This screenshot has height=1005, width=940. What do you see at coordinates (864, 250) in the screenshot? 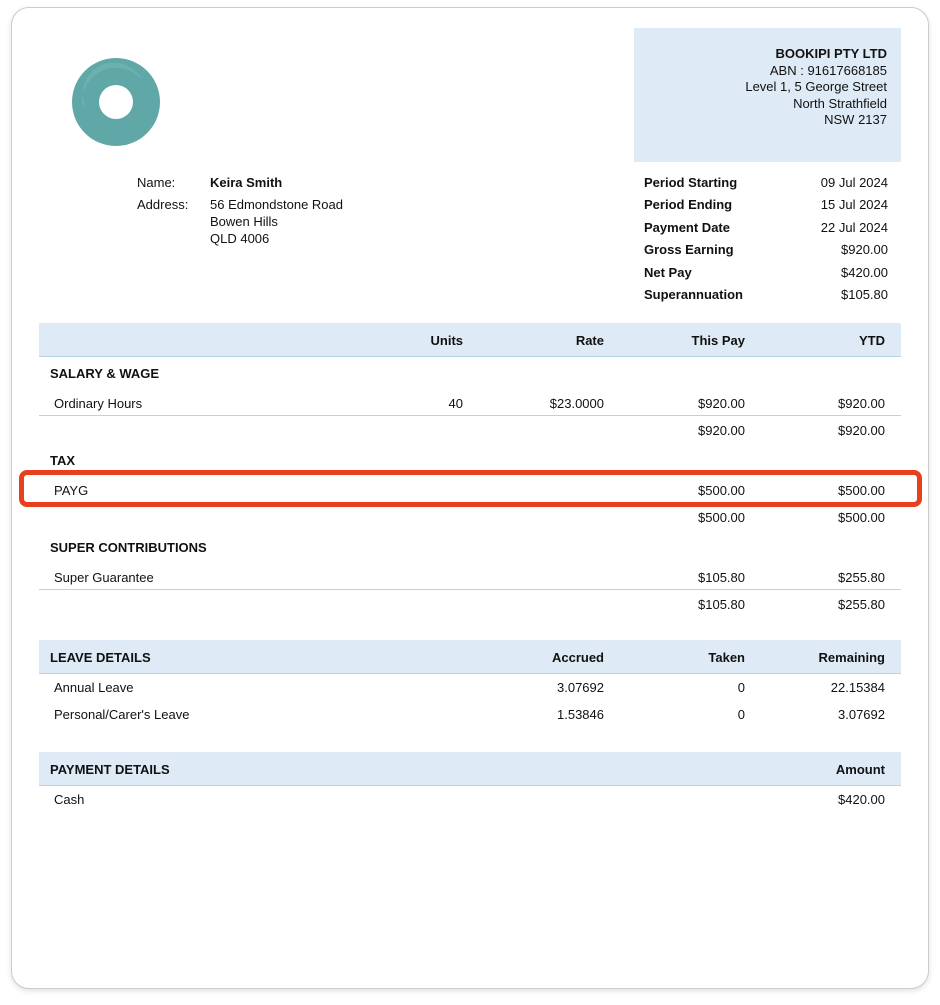
I see `summary-value: $920.00` at bounding box center [864, 250].